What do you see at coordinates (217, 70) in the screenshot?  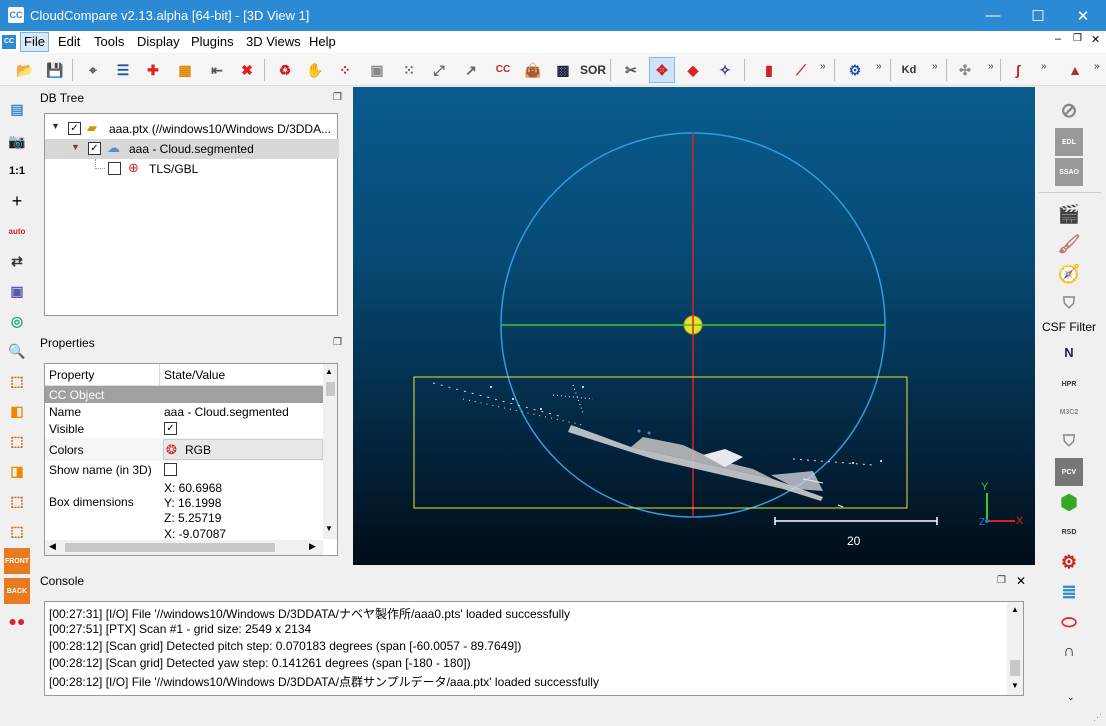 I see `clip-icon: ⇤` at bounding box center [217, 70].